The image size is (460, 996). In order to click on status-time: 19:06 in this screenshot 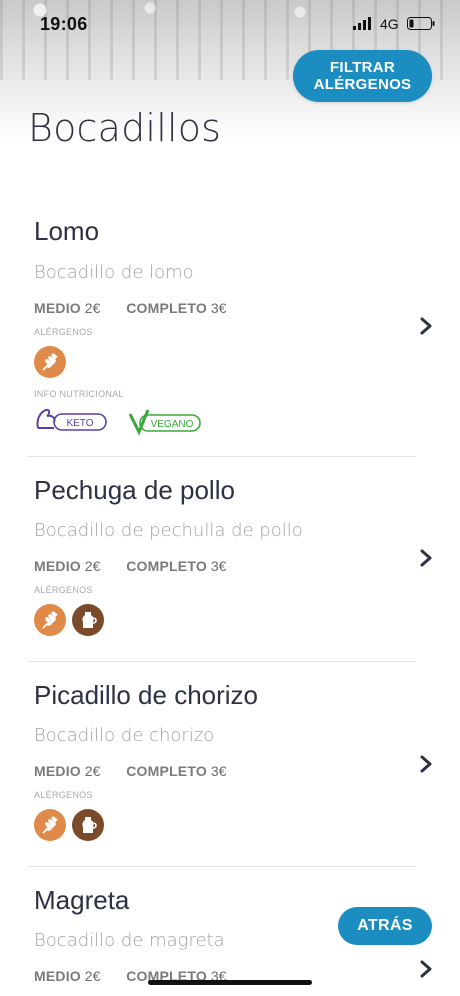, I will do `click(64, 24)`.